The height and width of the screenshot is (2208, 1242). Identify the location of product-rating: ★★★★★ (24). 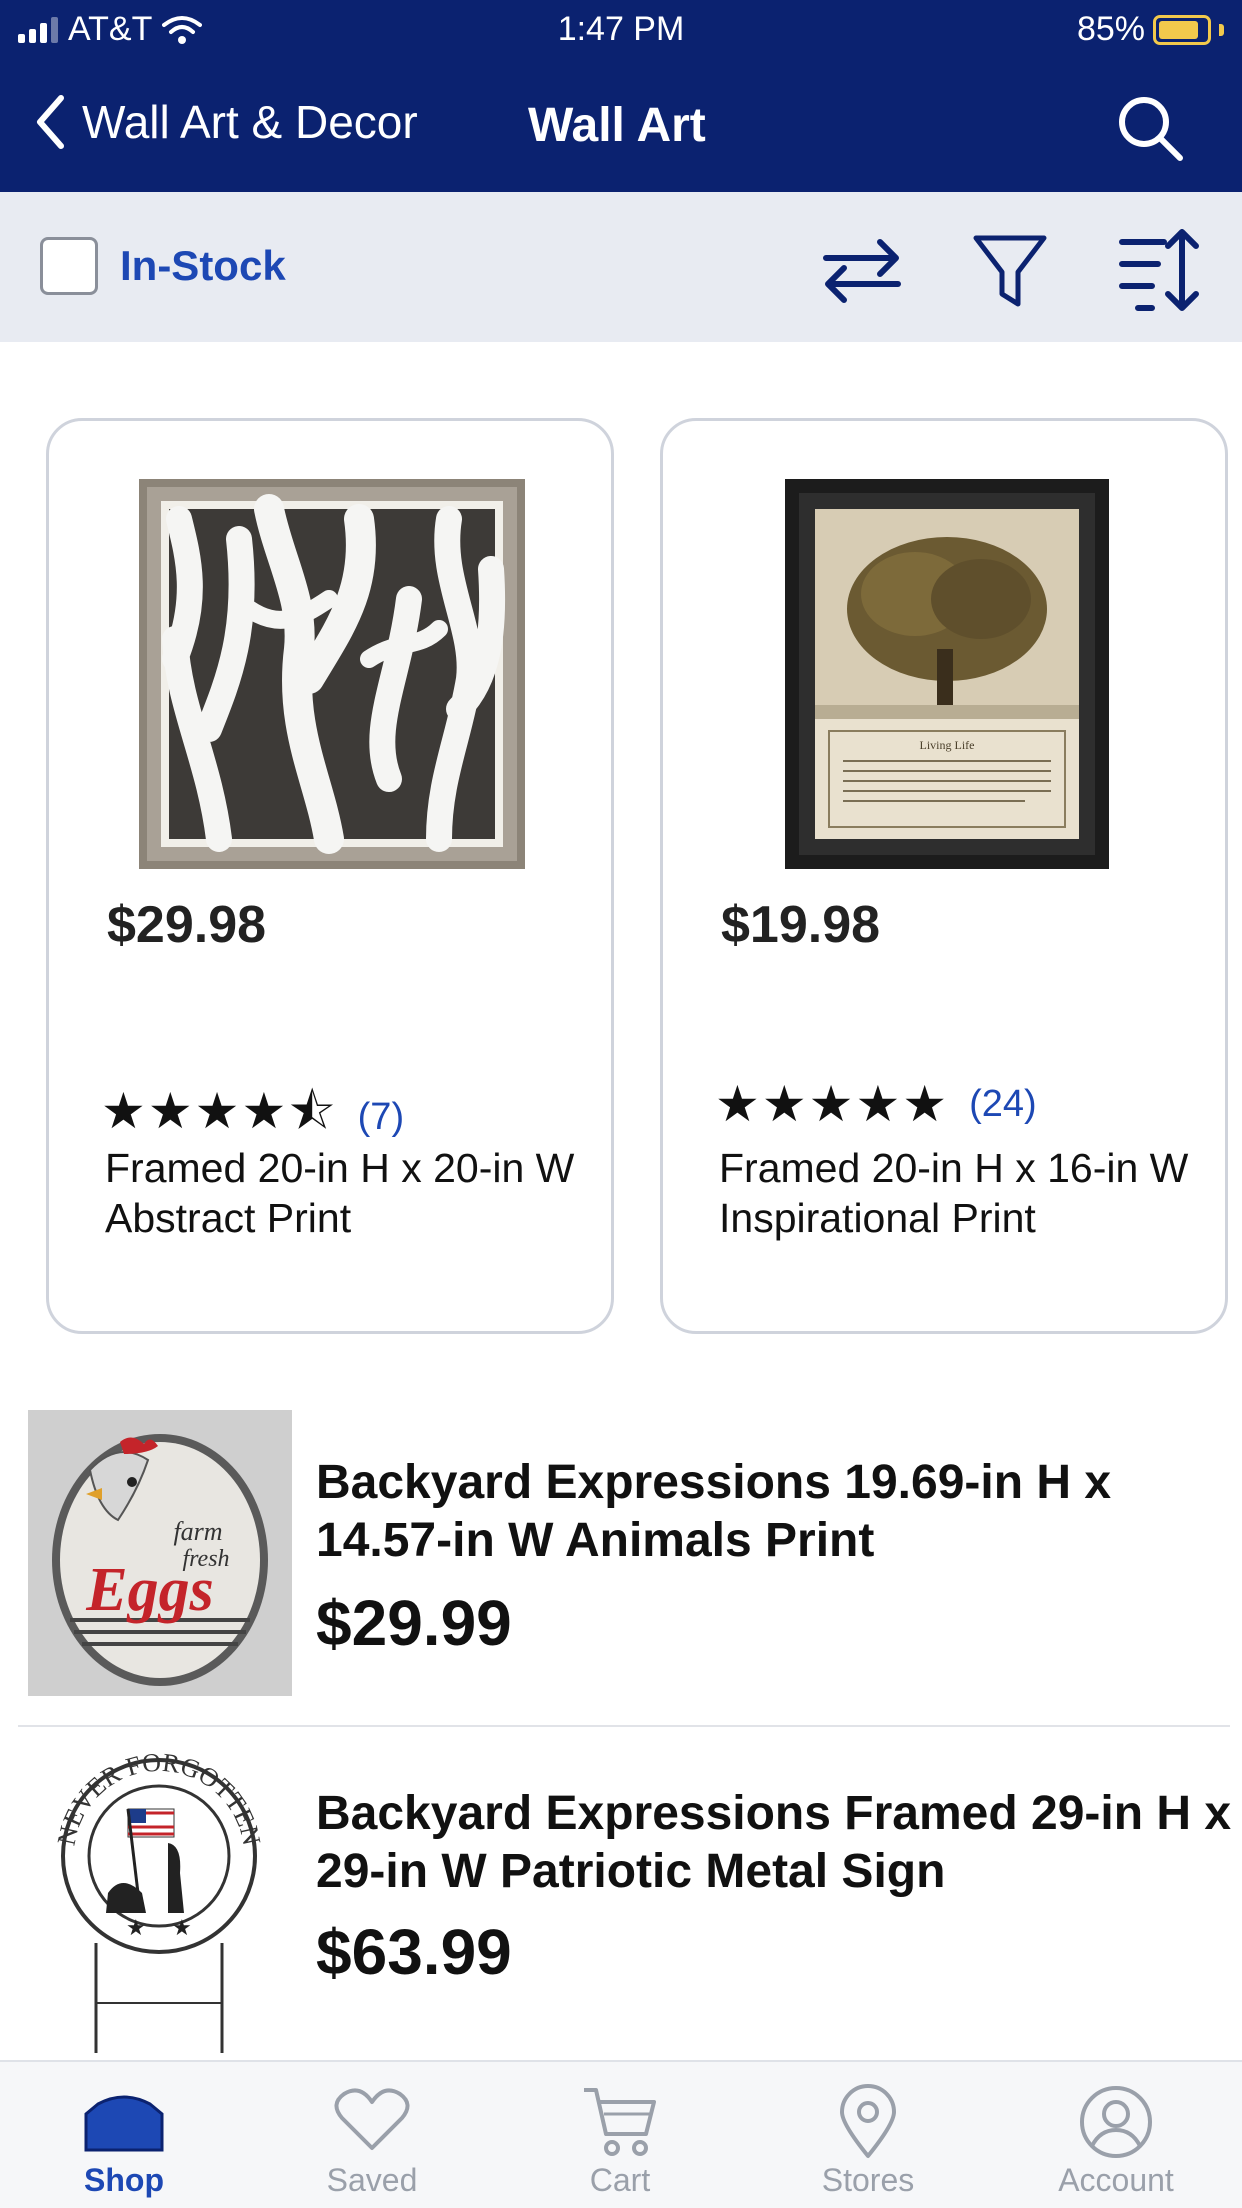
(876, 1104).